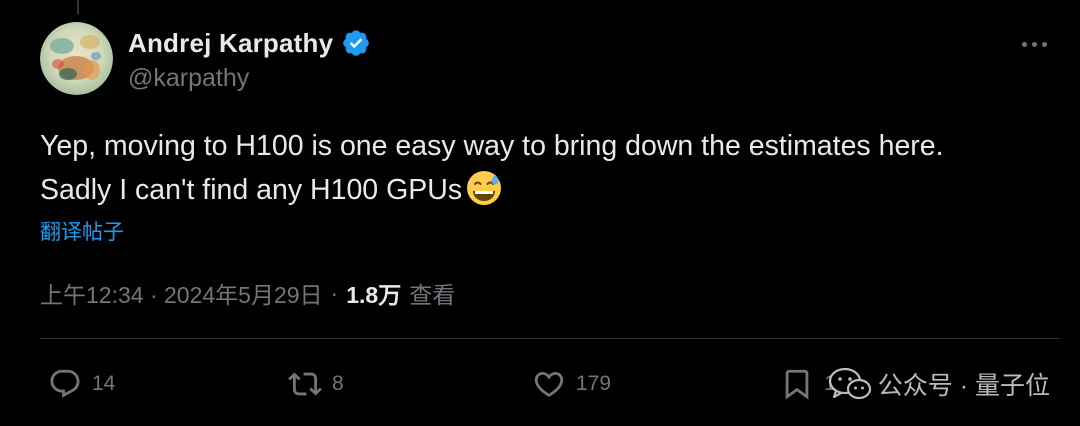 Image resolution: width=1080 pixels, height=426 pixels. Describe the element at coordinates (571, 384) in the screenshot. I see `like-button: 179` at that location.